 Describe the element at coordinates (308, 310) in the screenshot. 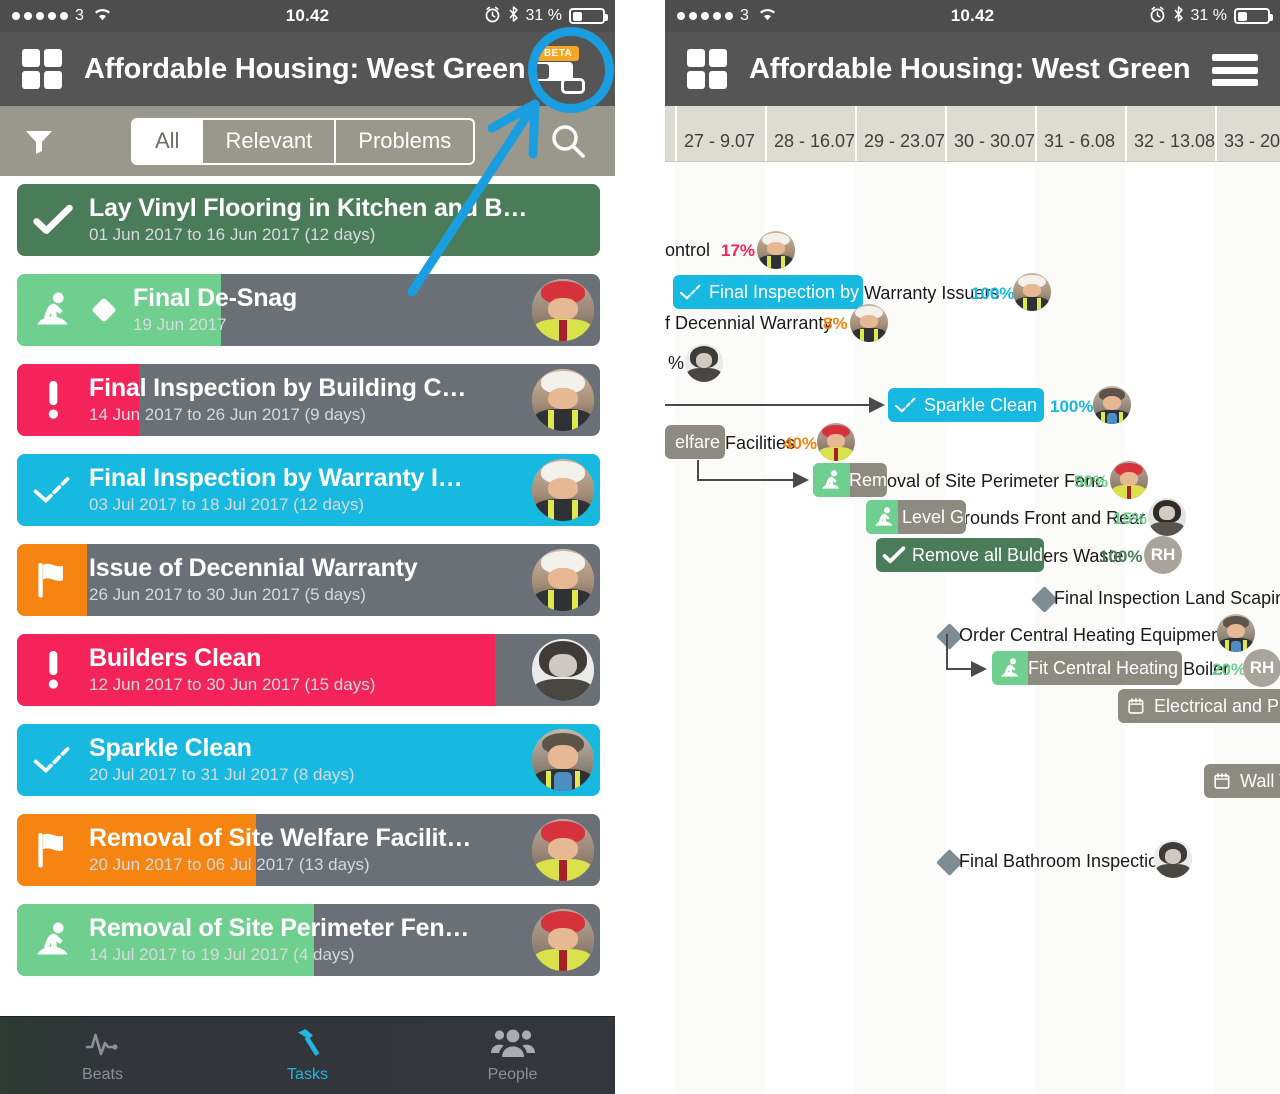

I see `task-row: Final De-Snag 19 Jun 2017` at that location.